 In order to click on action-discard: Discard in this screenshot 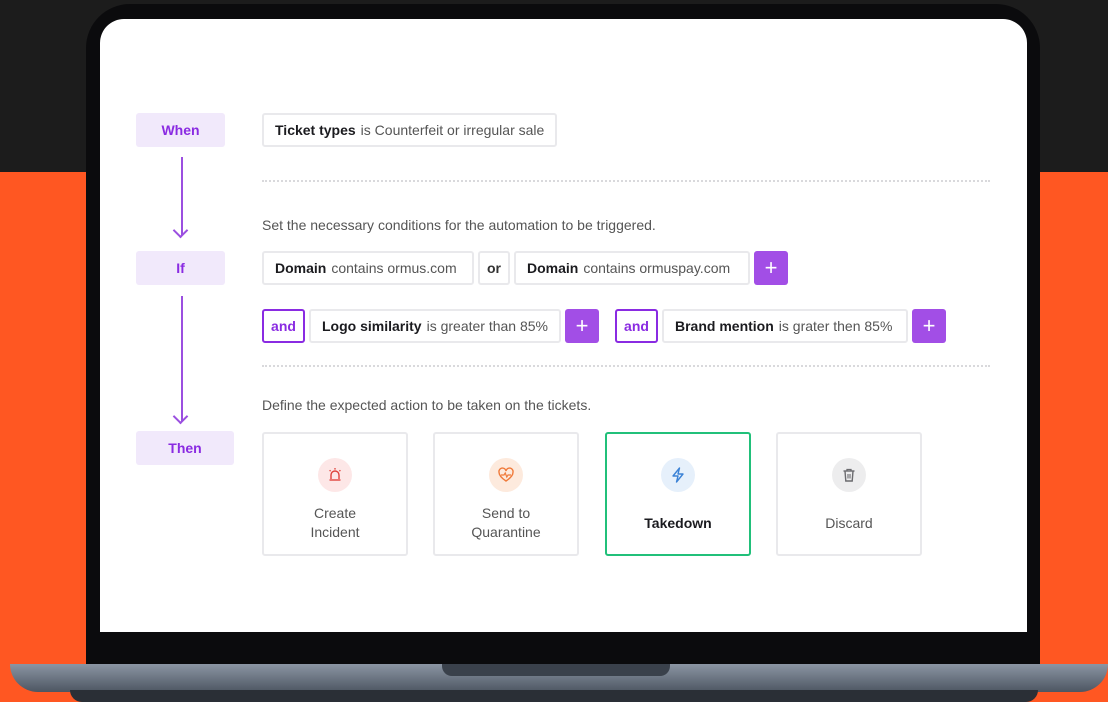, I will do `click(849, 494)`.